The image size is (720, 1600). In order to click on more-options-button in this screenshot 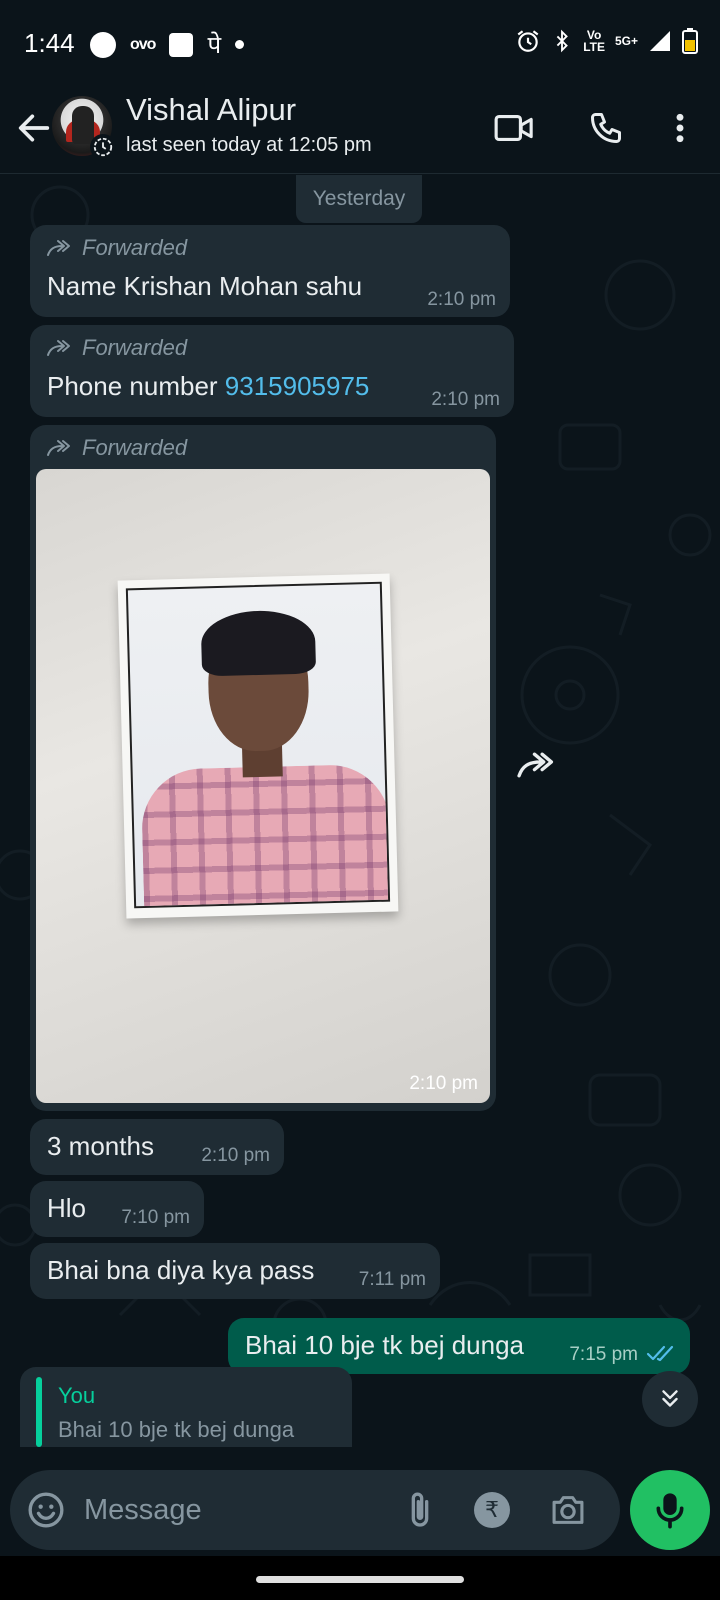, I will do `click(680, 128)`.